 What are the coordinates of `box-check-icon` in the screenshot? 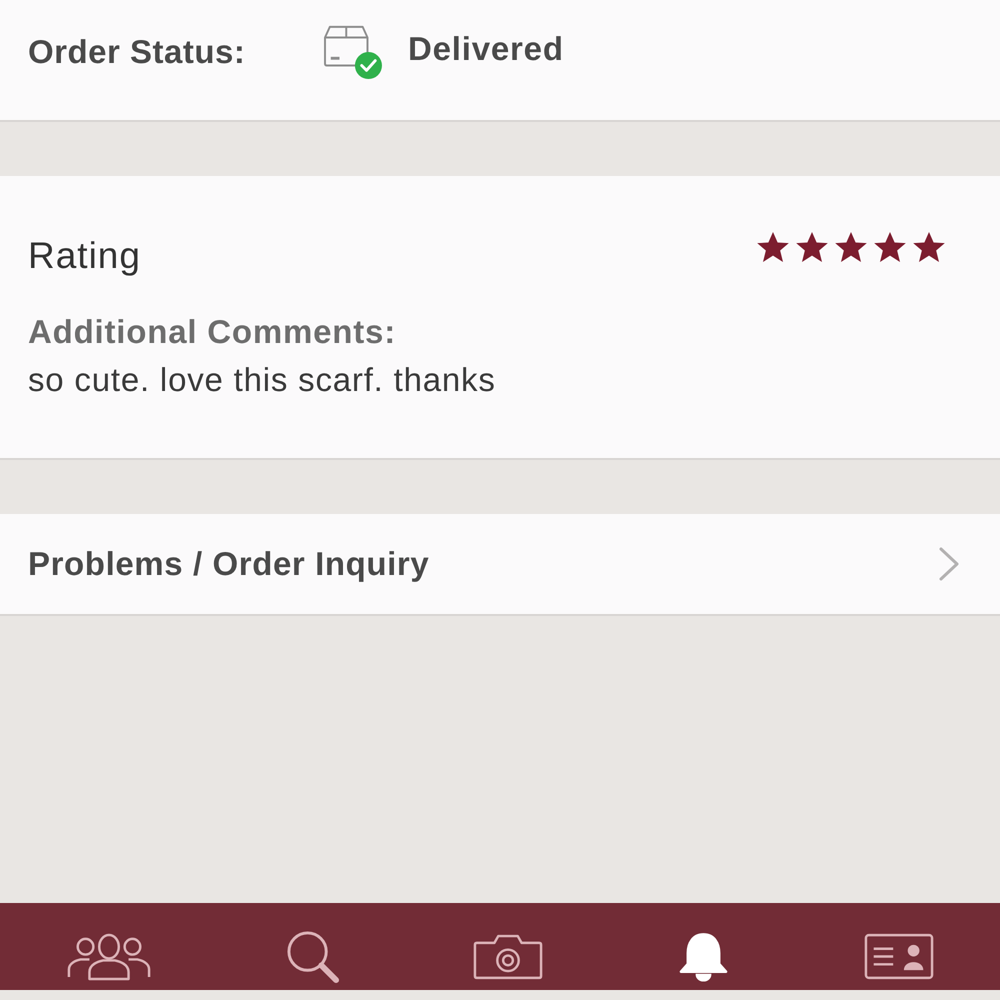 It's located at (353, 52).